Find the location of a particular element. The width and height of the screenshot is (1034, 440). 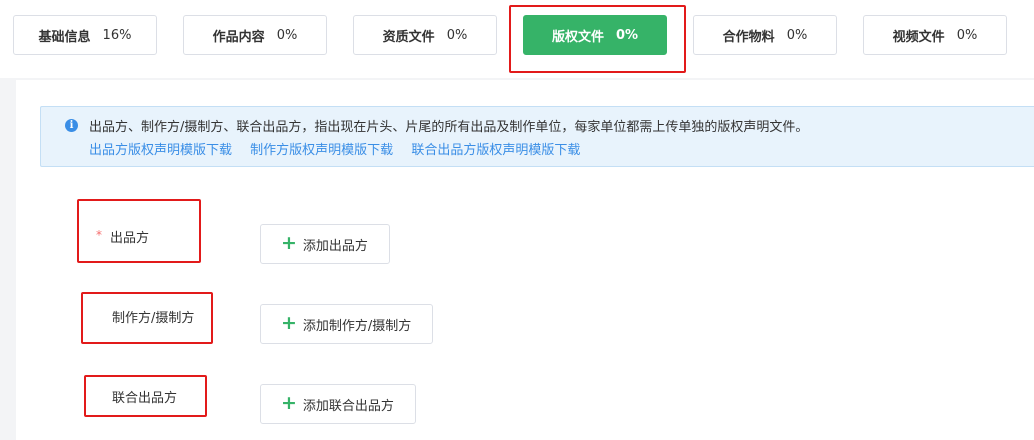

tab-label: 版权文件 is located at coordinates (577, 37).